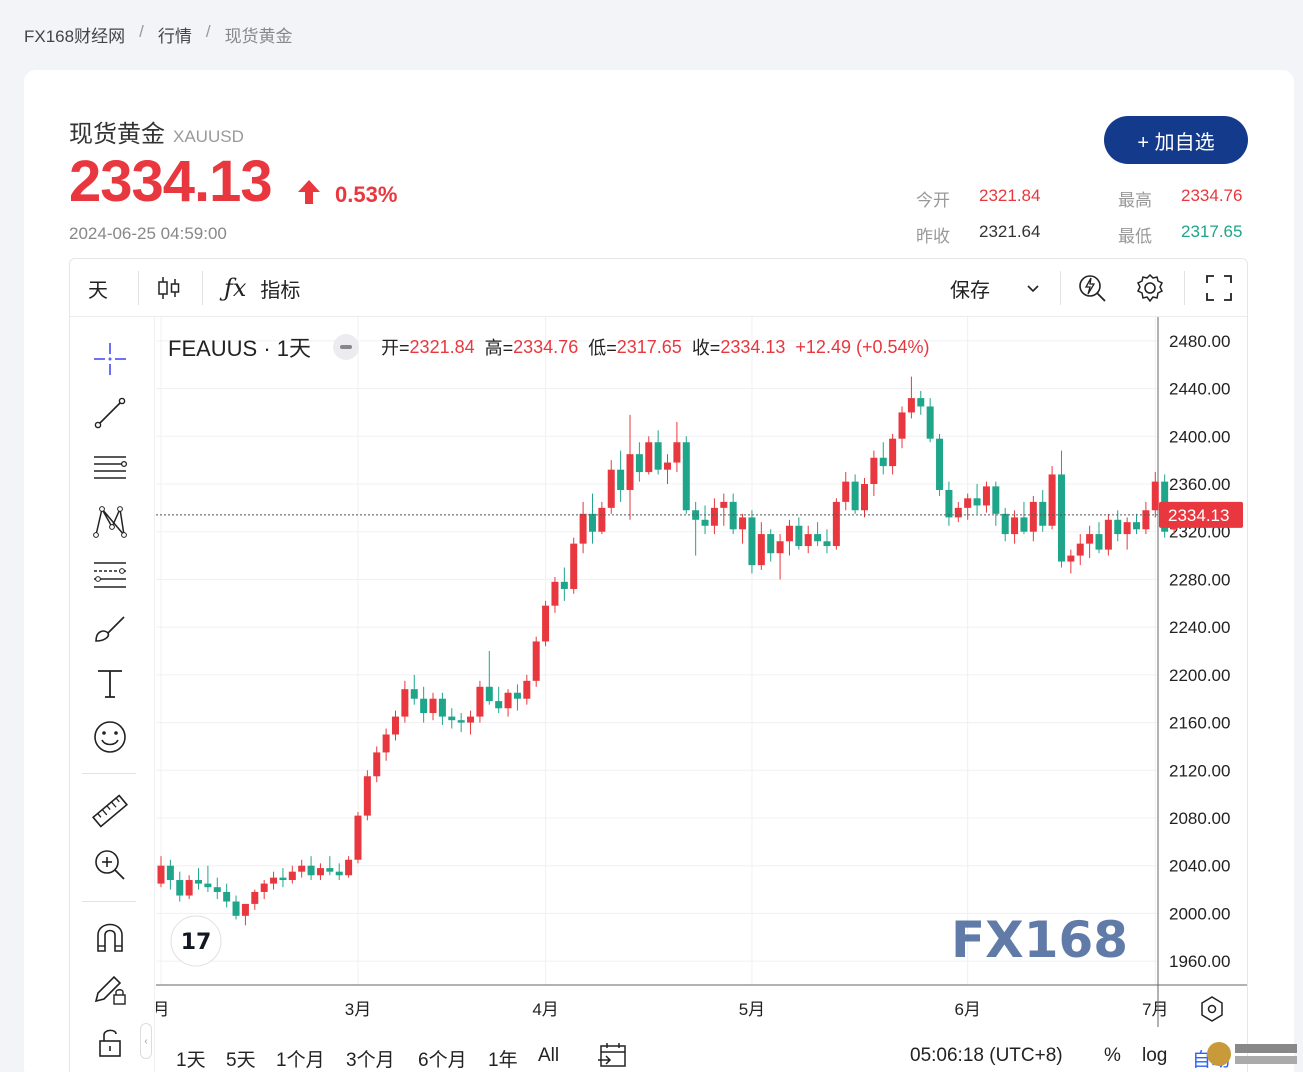 The width and height of the screenshot is (1303, 1072). I want to click on fullscreen-button, so click(1219, 288).